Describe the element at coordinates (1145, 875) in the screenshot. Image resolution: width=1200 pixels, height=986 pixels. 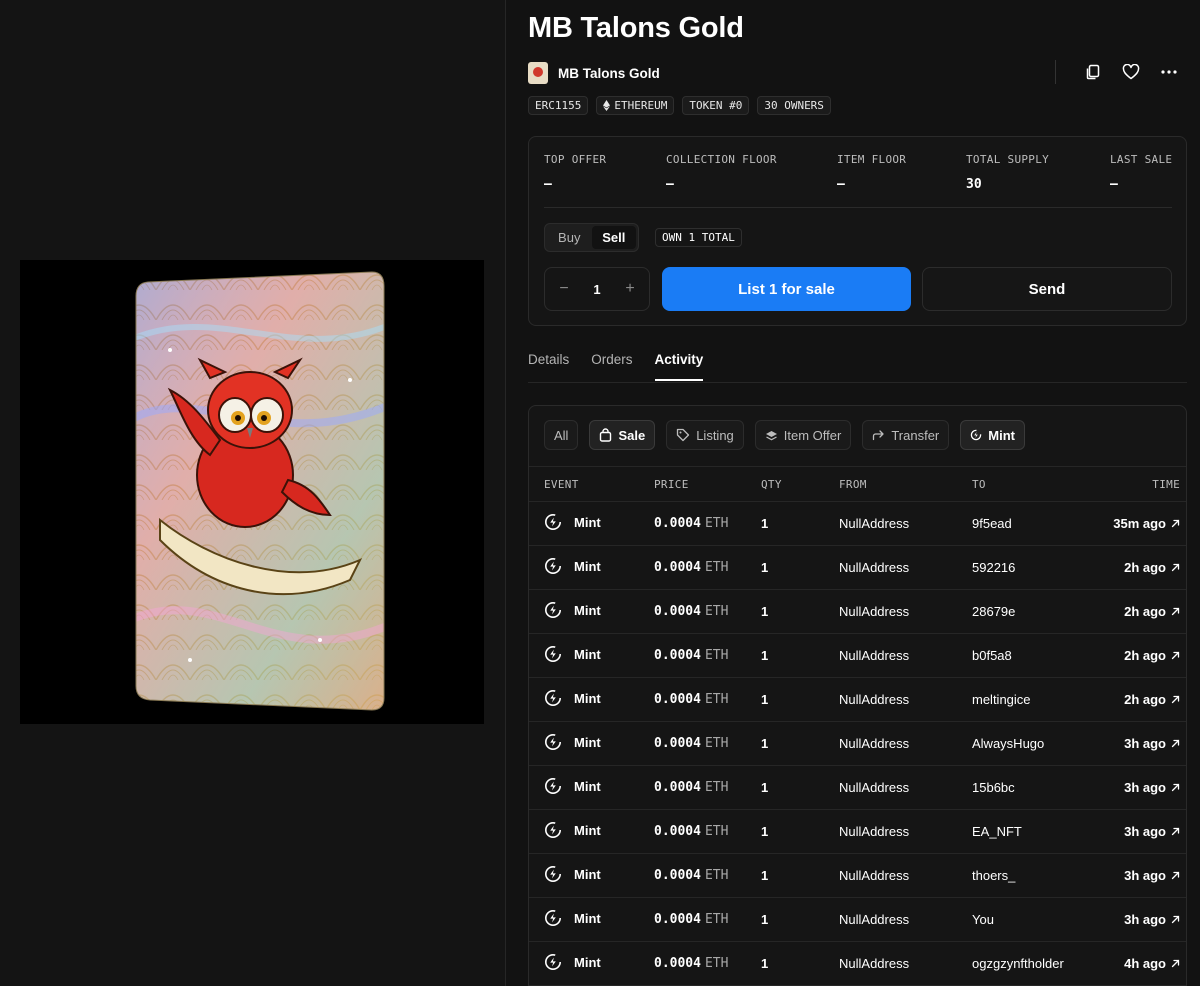
I see `time-label: 3h ago` at that location.